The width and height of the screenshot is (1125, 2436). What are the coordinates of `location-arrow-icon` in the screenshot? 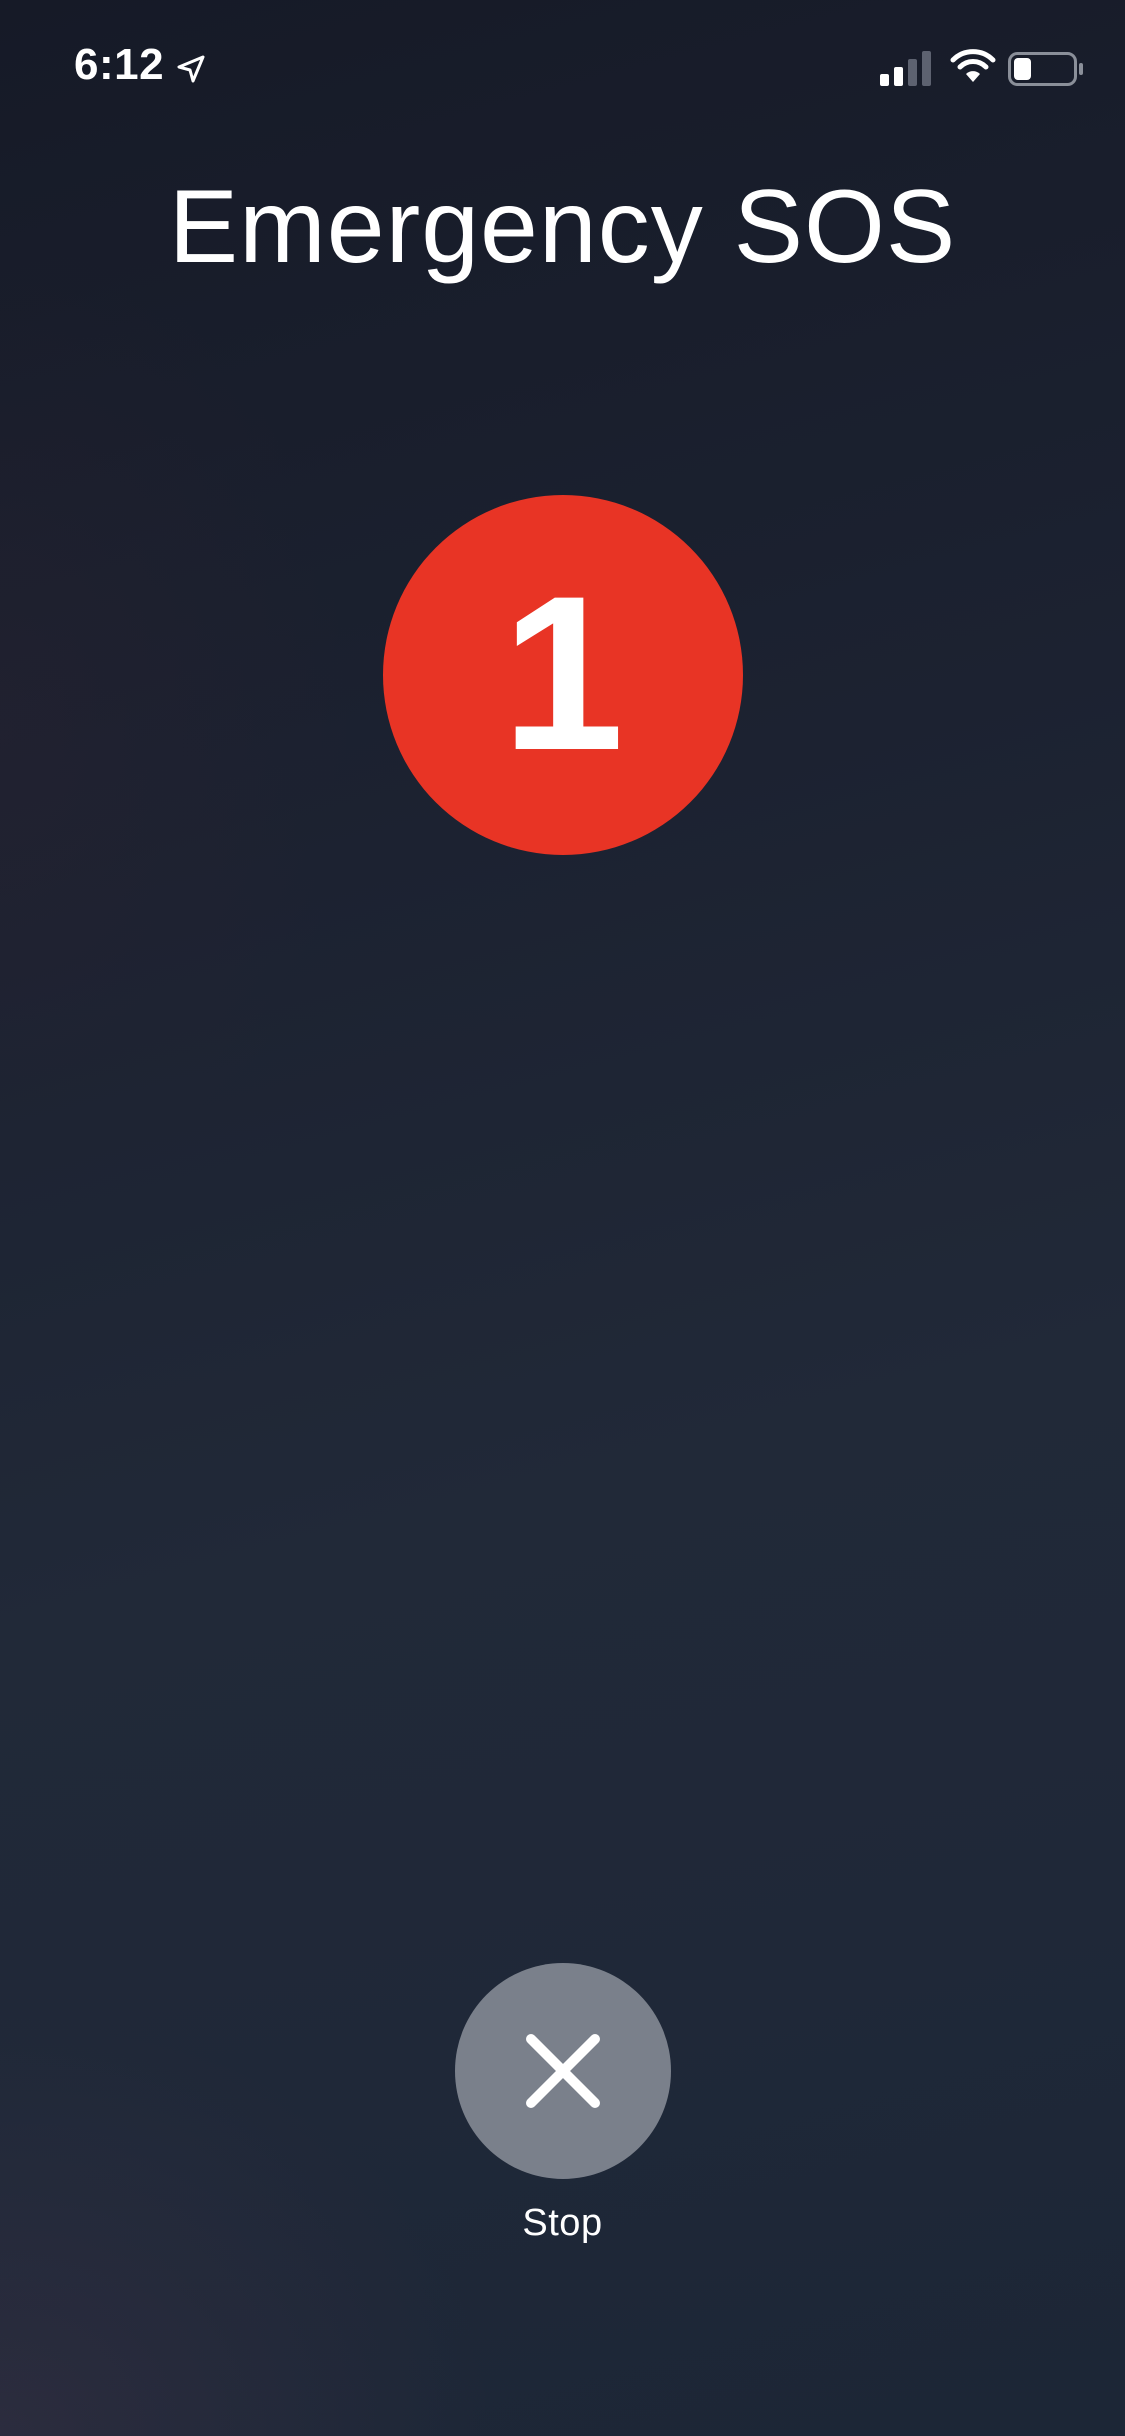 It's located at (191, 69).